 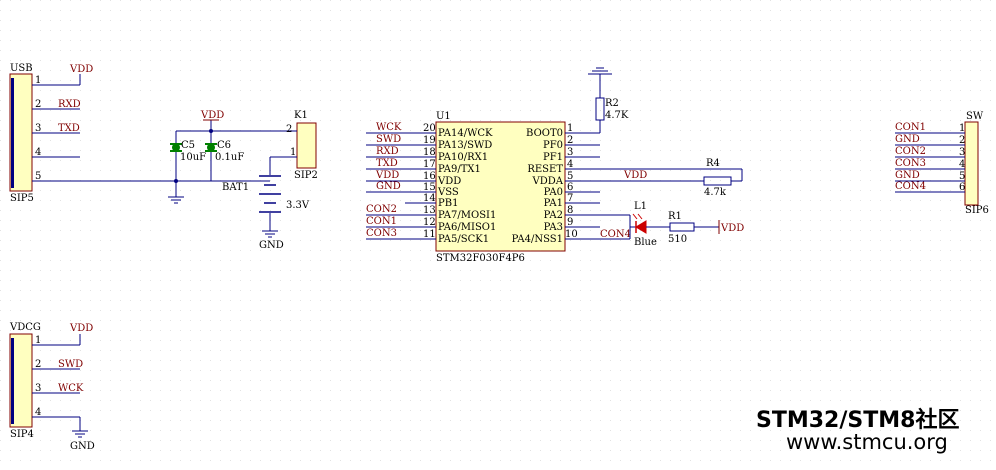 What do you see at coordinates (962, 152) in the screenshot?
I see `sw-pin-3: 3` at bounding box center [962, 152].